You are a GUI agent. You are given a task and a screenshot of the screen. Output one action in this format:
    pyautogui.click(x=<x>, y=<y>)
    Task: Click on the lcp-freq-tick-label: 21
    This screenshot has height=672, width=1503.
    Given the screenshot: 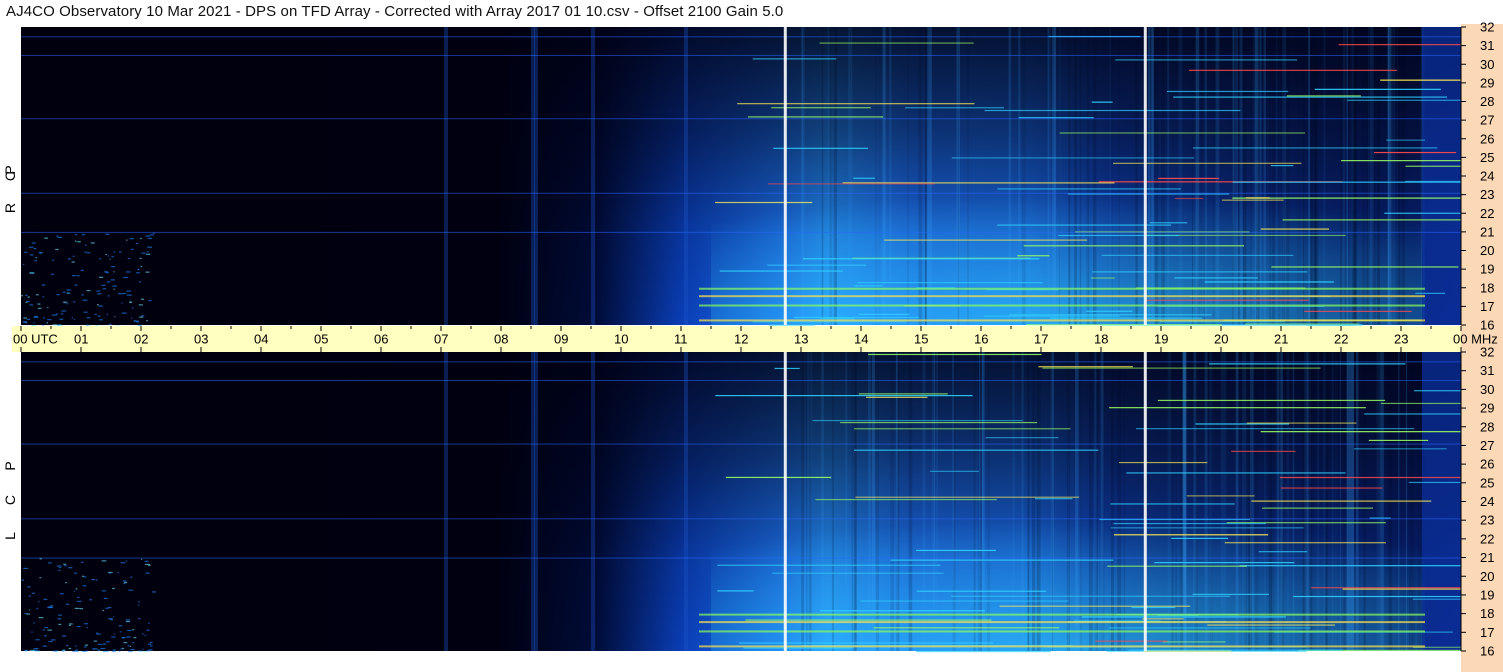 What is the action you would take?
    pyautogui.click(x=1487, y=557)
    